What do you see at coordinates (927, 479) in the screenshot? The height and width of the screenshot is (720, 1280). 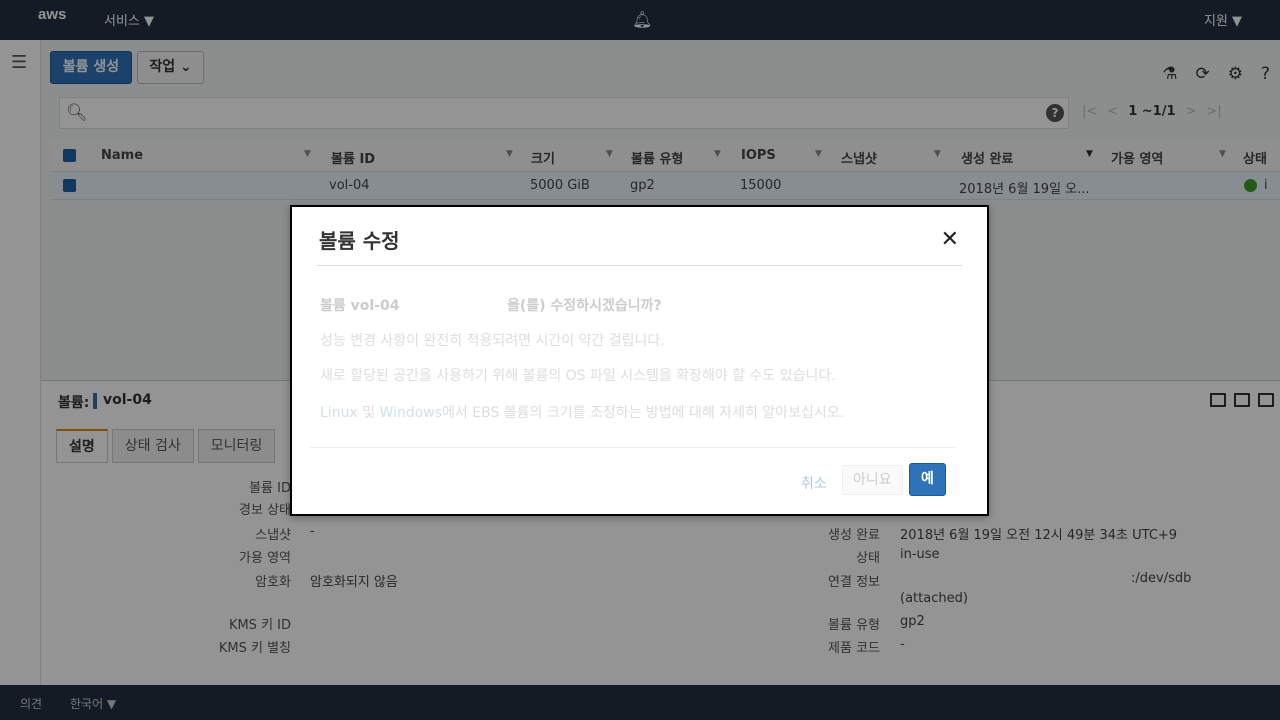 I see `yes-button: 예` at bounding box center [927, 479].